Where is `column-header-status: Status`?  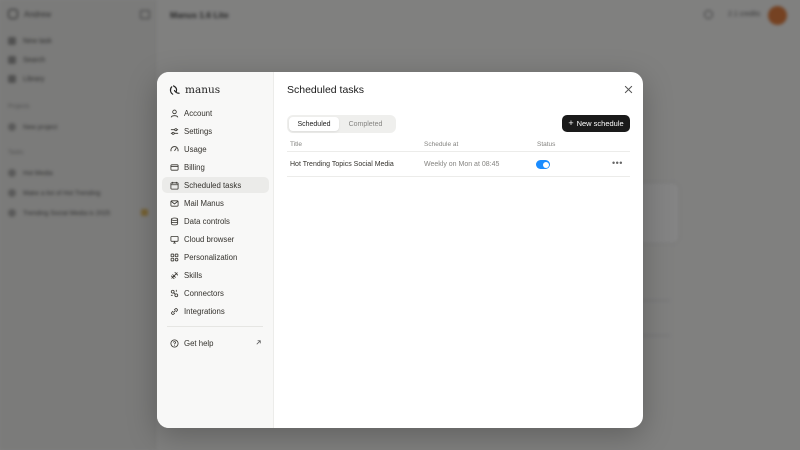
column-header-status: Status is located at coordinates (546, 144).